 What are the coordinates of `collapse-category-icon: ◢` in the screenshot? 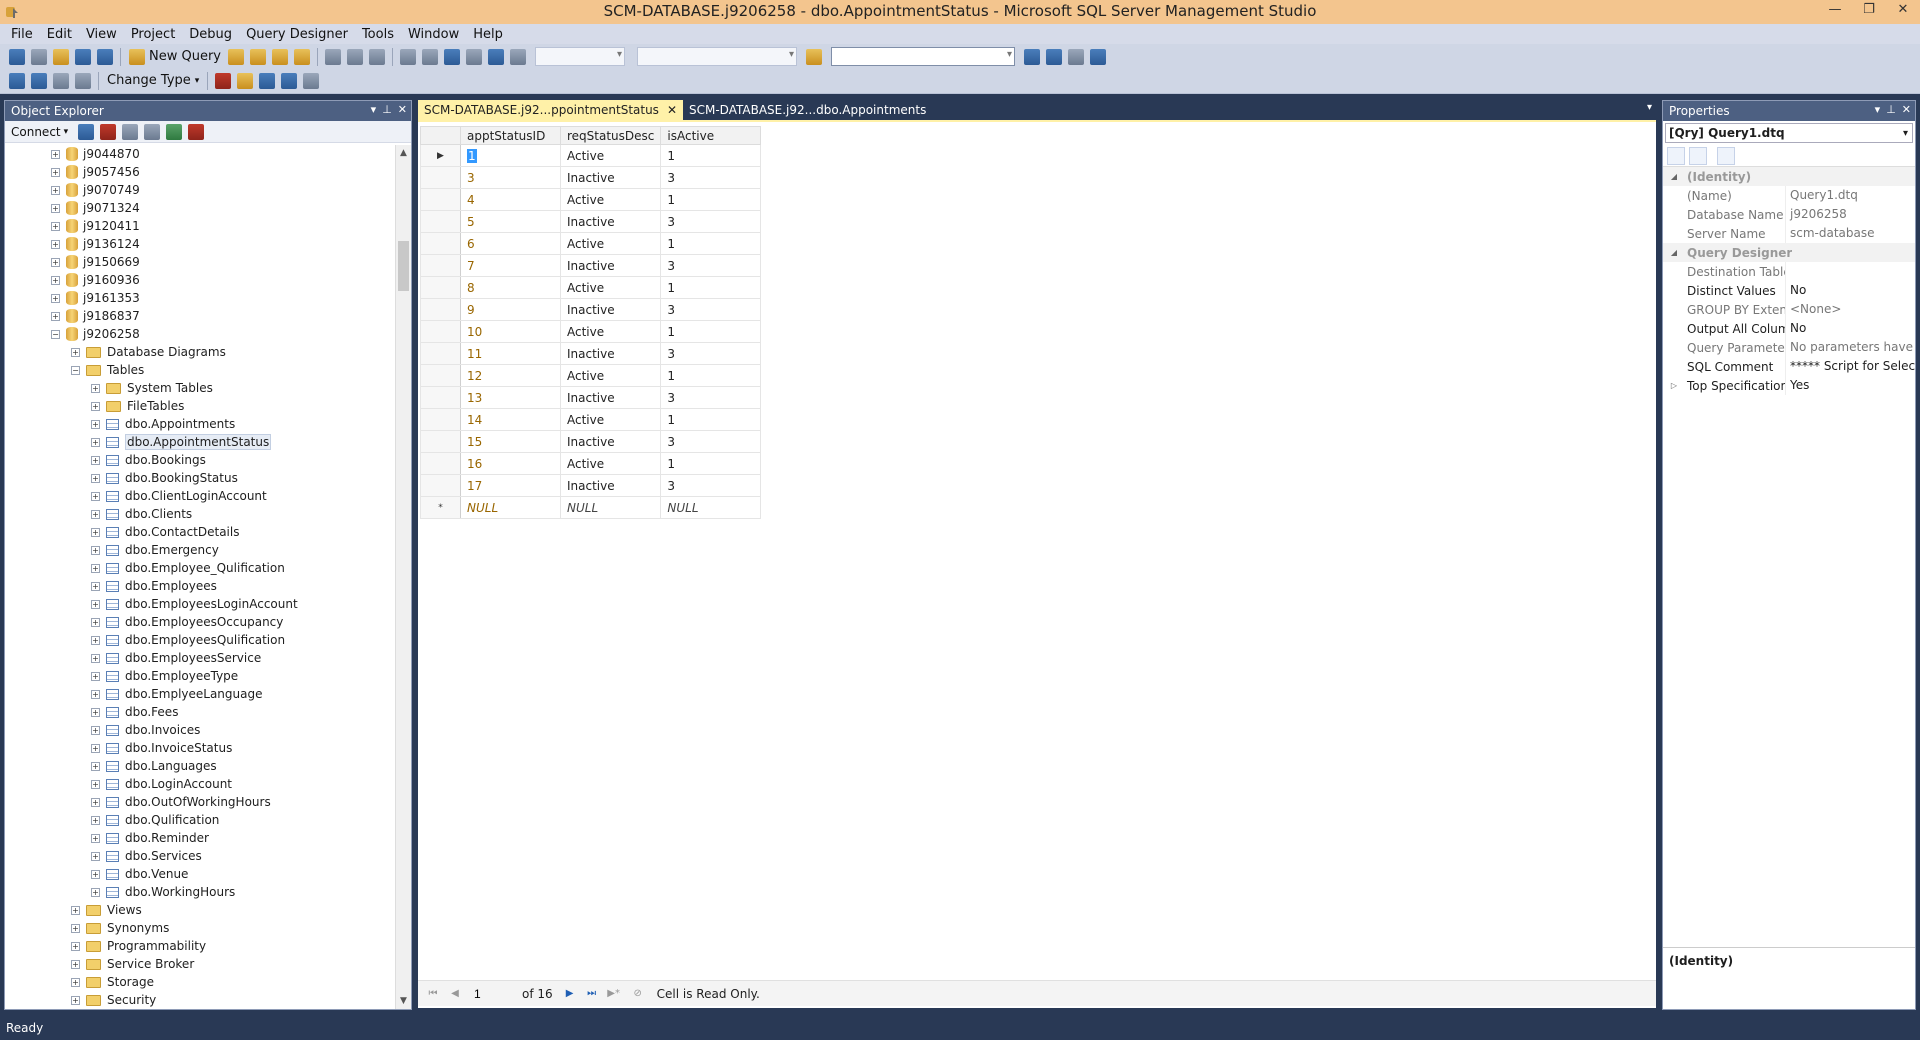 It's located at (1674, 176).